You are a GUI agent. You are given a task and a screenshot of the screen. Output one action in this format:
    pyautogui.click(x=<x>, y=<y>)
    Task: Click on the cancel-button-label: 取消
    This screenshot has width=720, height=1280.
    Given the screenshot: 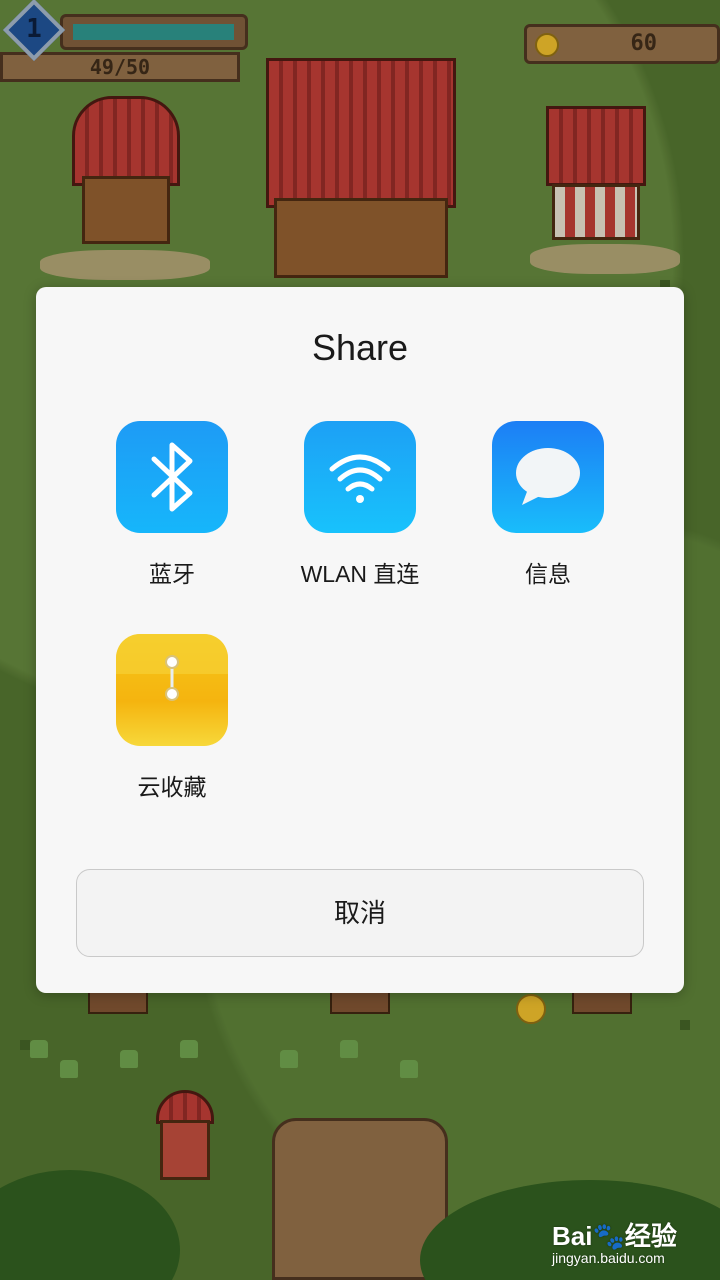 What is the action you would take?
    pyautogui.click(x=359, y=913)
    